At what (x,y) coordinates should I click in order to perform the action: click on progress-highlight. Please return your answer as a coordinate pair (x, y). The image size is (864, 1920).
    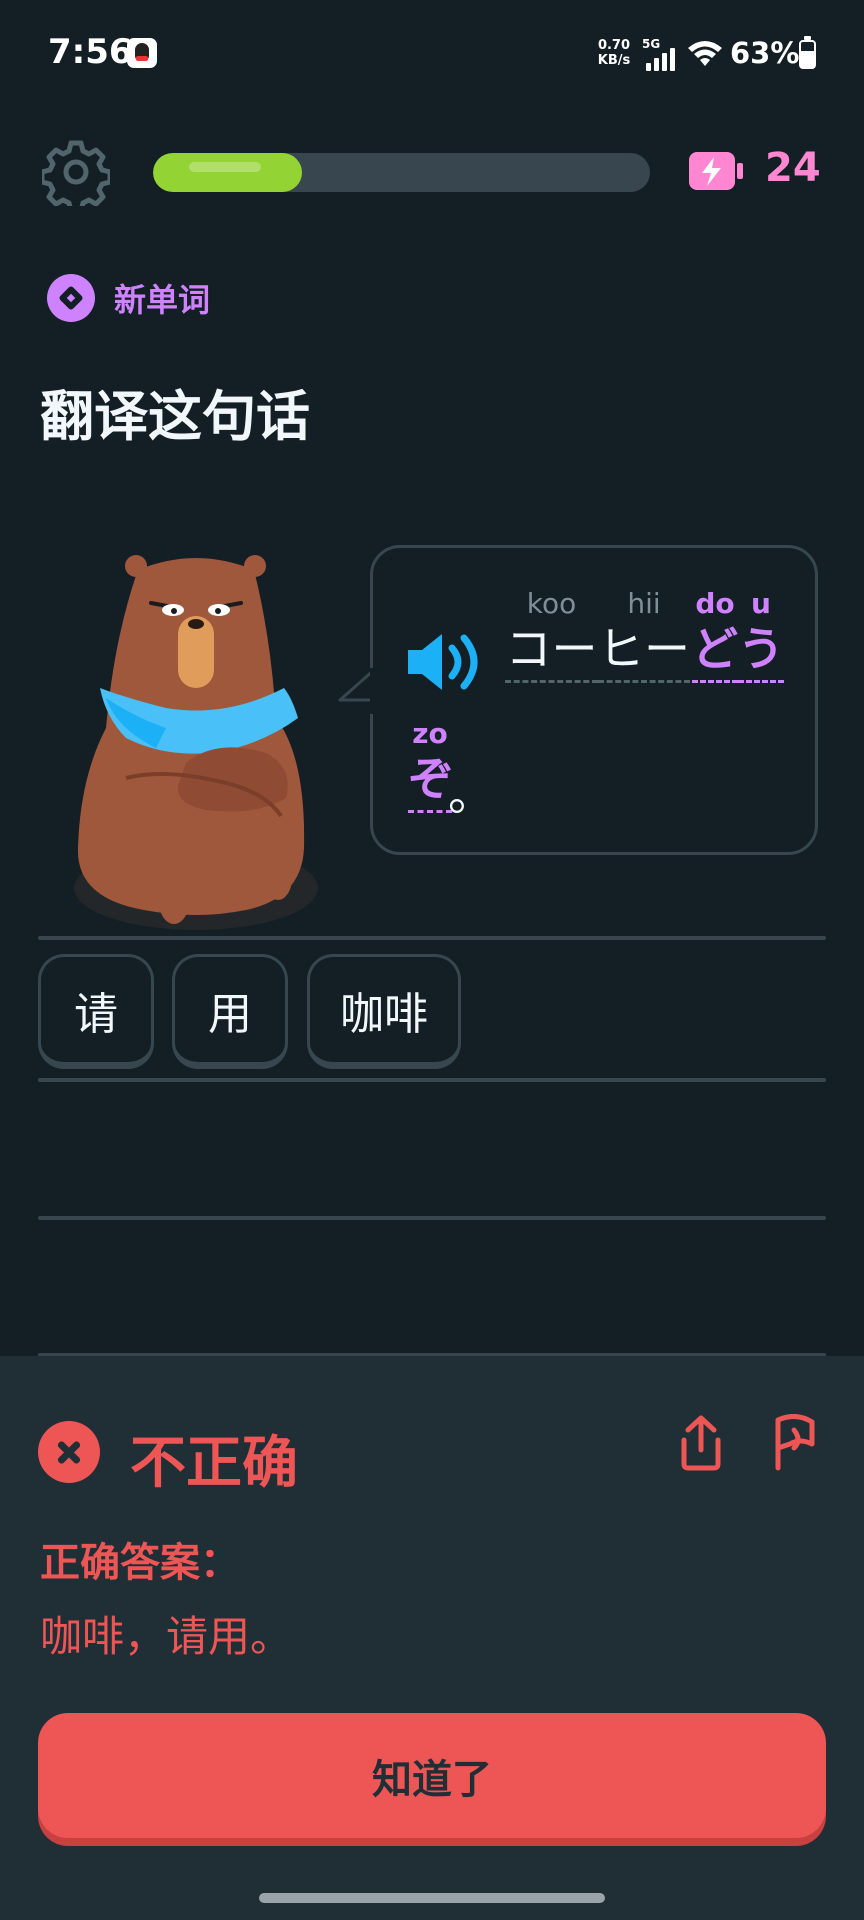
    Looking at the image, I should click on (225, 167).